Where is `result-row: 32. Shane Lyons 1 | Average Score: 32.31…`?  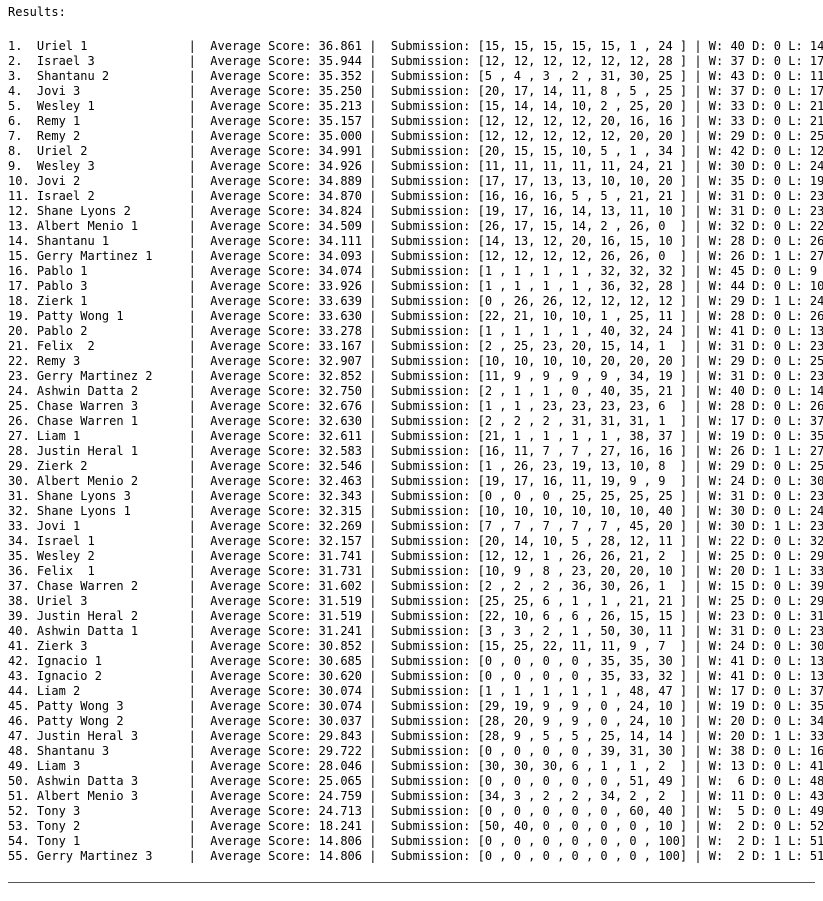
result-row: 32. Shane Lyons 1 | Average Score: 32.31… is located at coordinates (415, 511).